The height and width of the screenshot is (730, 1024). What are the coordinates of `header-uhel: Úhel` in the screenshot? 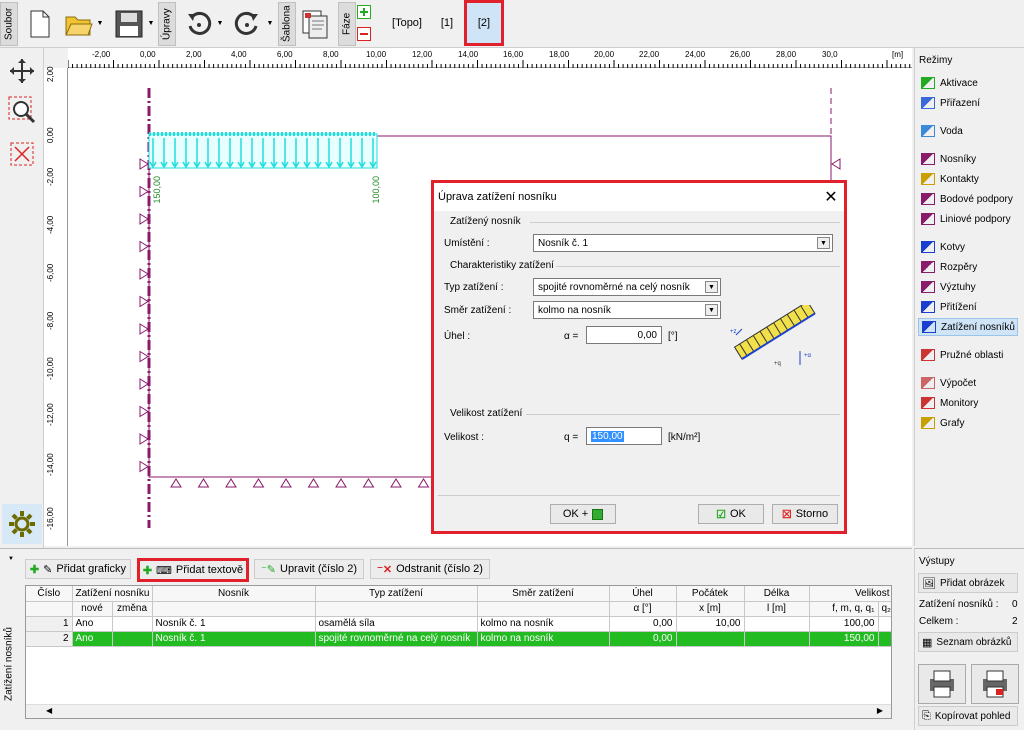 It's located at (643, 594).